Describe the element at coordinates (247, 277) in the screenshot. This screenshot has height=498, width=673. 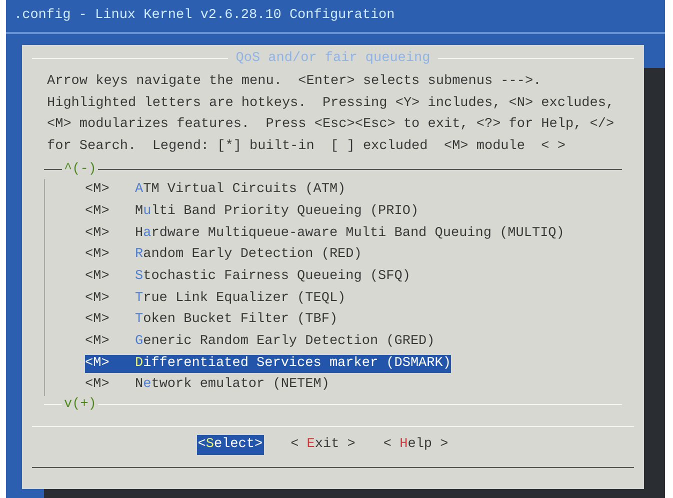
I see `menu-item: <M> Stochastic Fairness Queueing (SFQ)` at that location.